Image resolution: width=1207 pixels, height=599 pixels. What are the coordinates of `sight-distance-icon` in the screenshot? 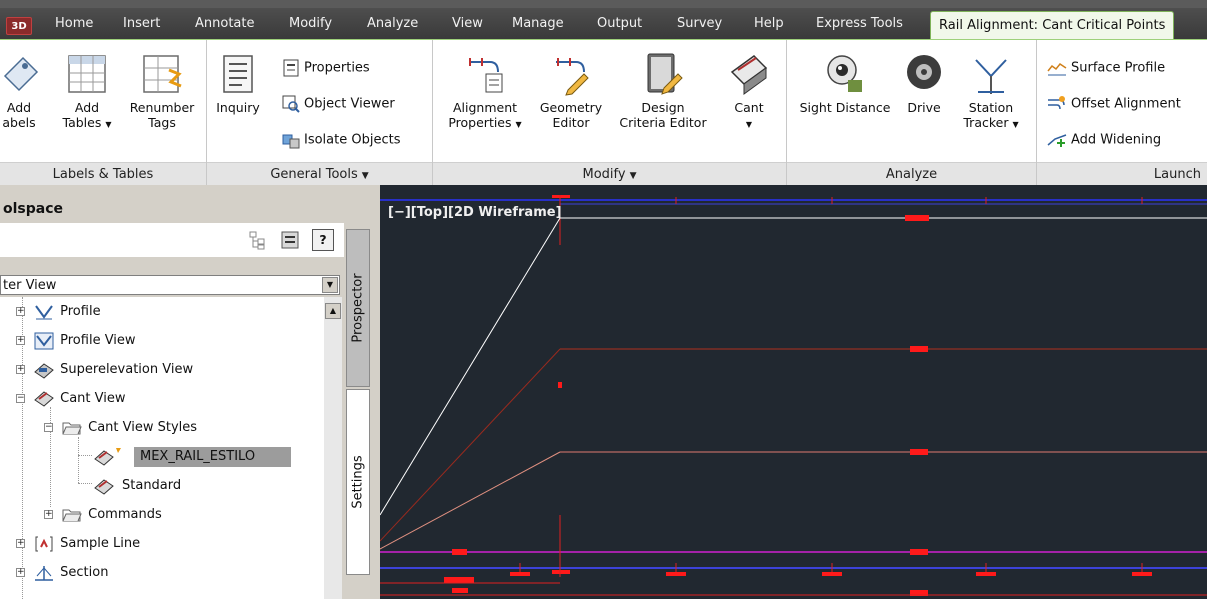 It's located at (844, 73).